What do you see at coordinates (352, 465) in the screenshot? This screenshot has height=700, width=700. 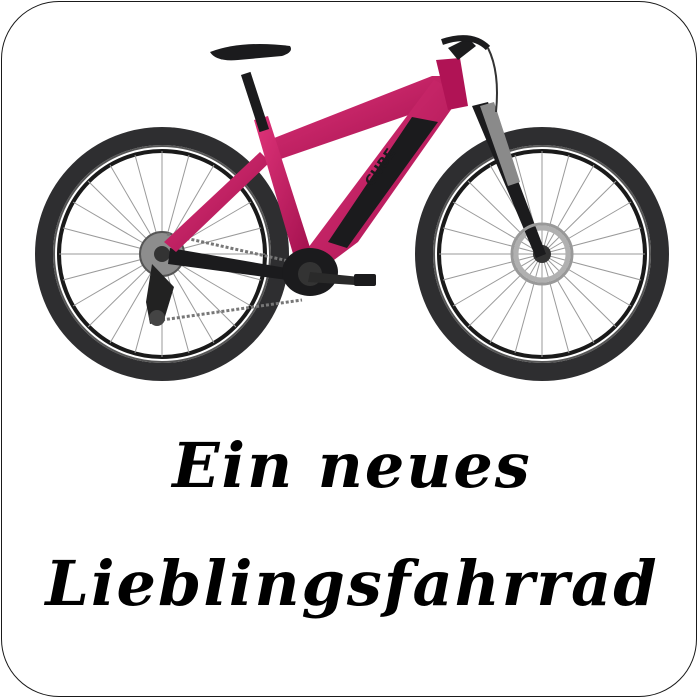 I see `caption-line-1: Ein neues` at bounding box center [352, 465].